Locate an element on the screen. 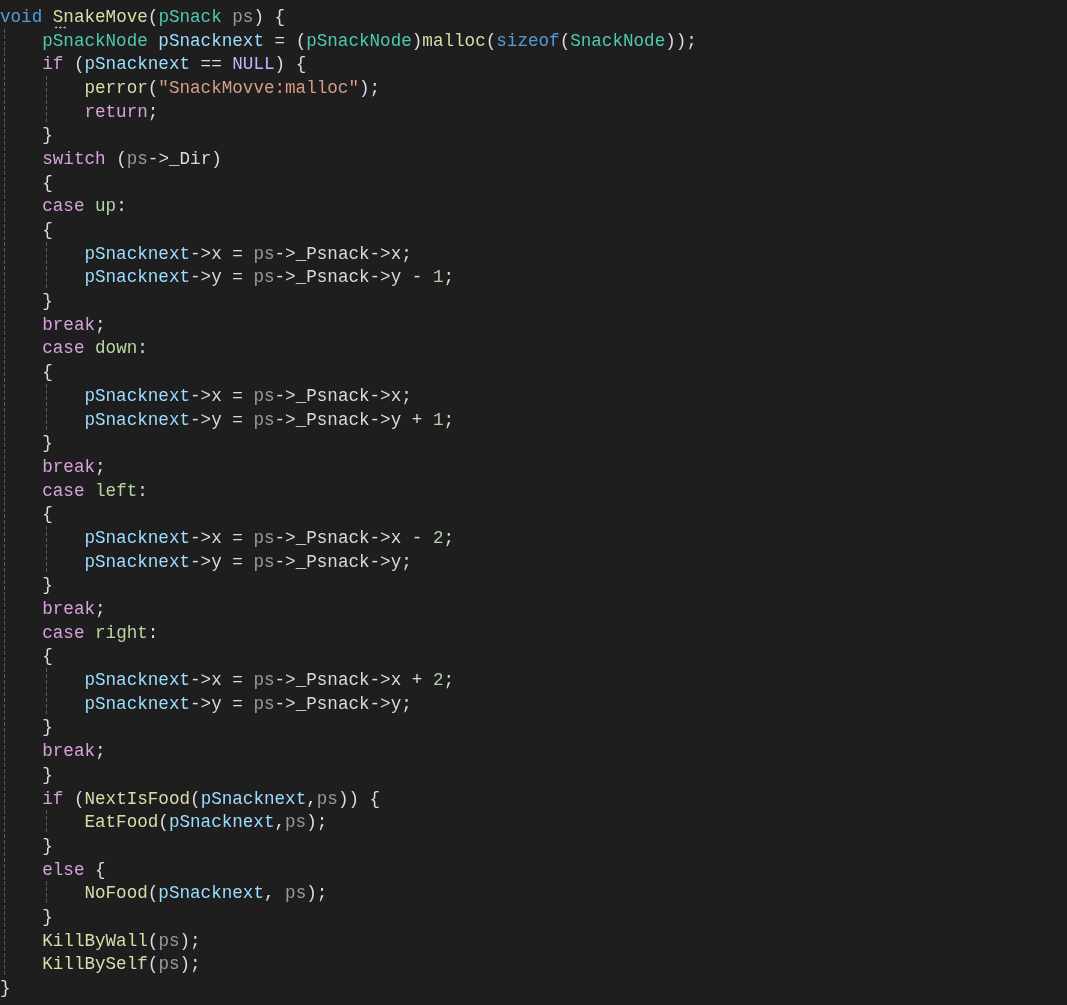 The width and height of the screenshot is (1067, 1005). code-line: case up: is located at coordinates (84, 206).